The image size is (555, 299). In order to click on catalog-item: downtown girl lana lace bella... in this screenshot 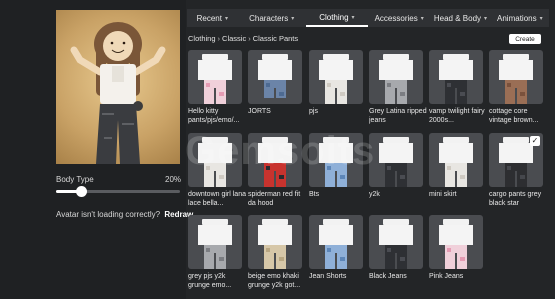, I will do `click(217, 170)`.